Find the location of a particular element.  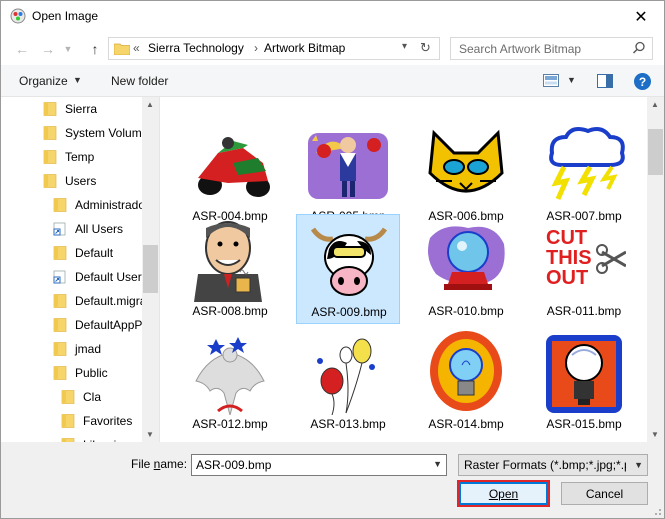

file-name: ASR-012.bmp is located at coordinates (230, 424).